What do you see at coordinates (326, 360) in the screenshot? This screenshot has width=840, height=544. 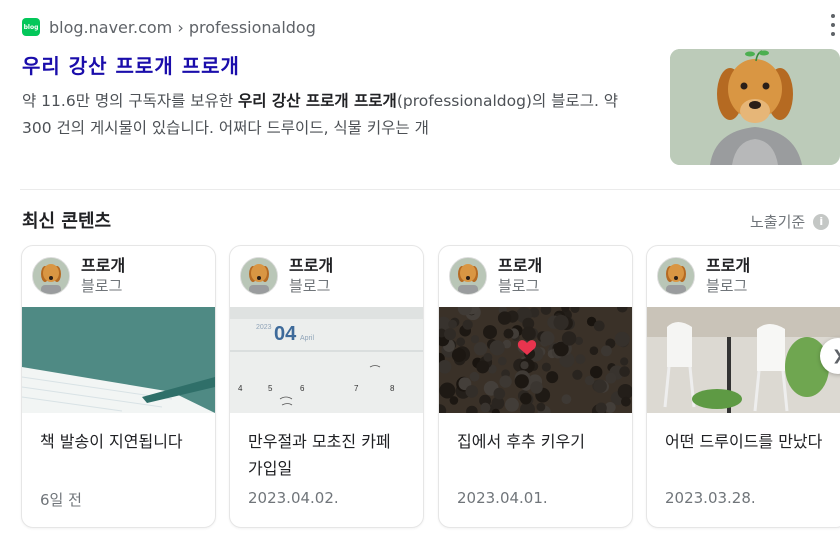 I see `card-image: 2023 04 April 4 5 6 7 8` at bounding box center [326, 360].